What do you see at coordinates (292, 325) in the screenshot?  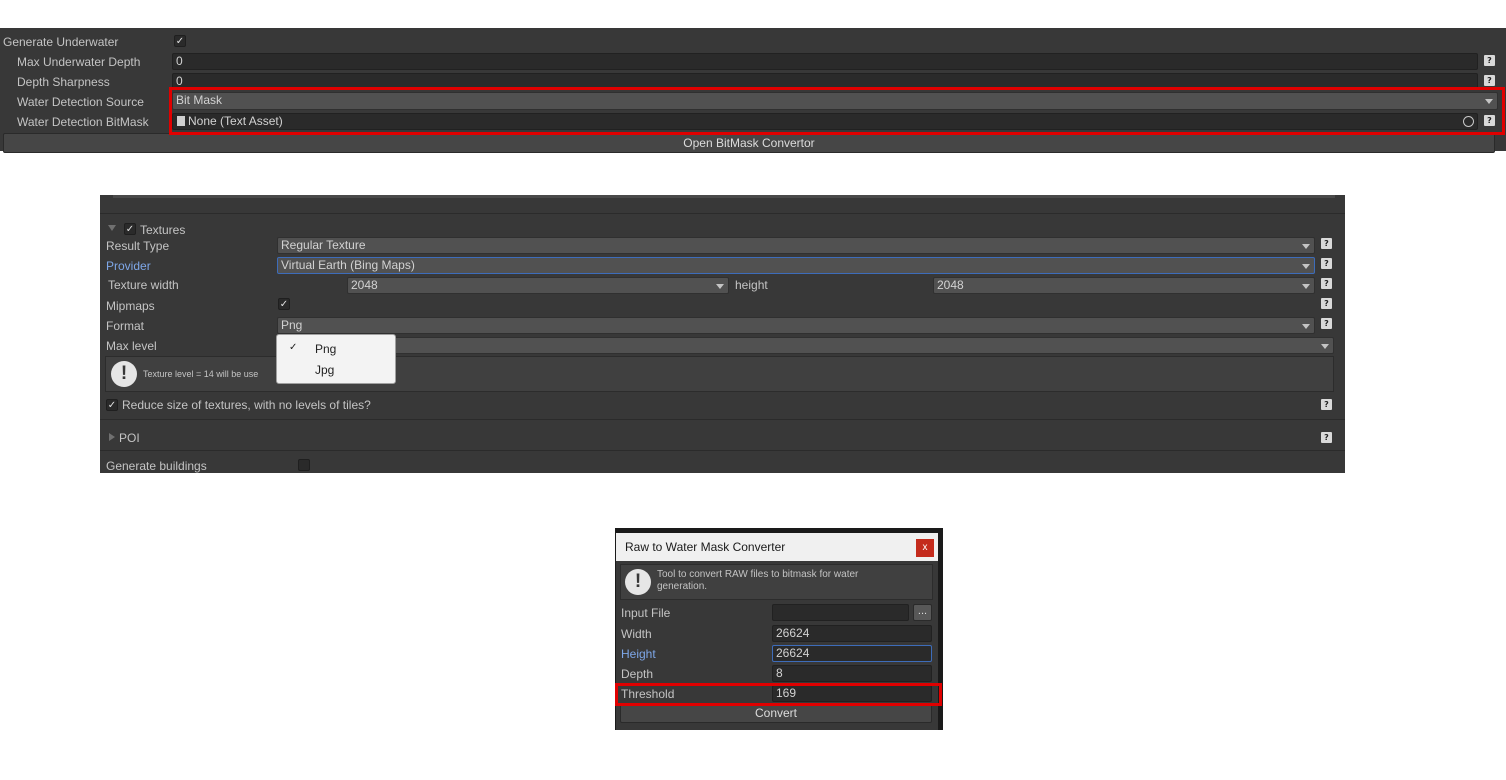 I see `format-value: Png` at bounding box center [292, 325].